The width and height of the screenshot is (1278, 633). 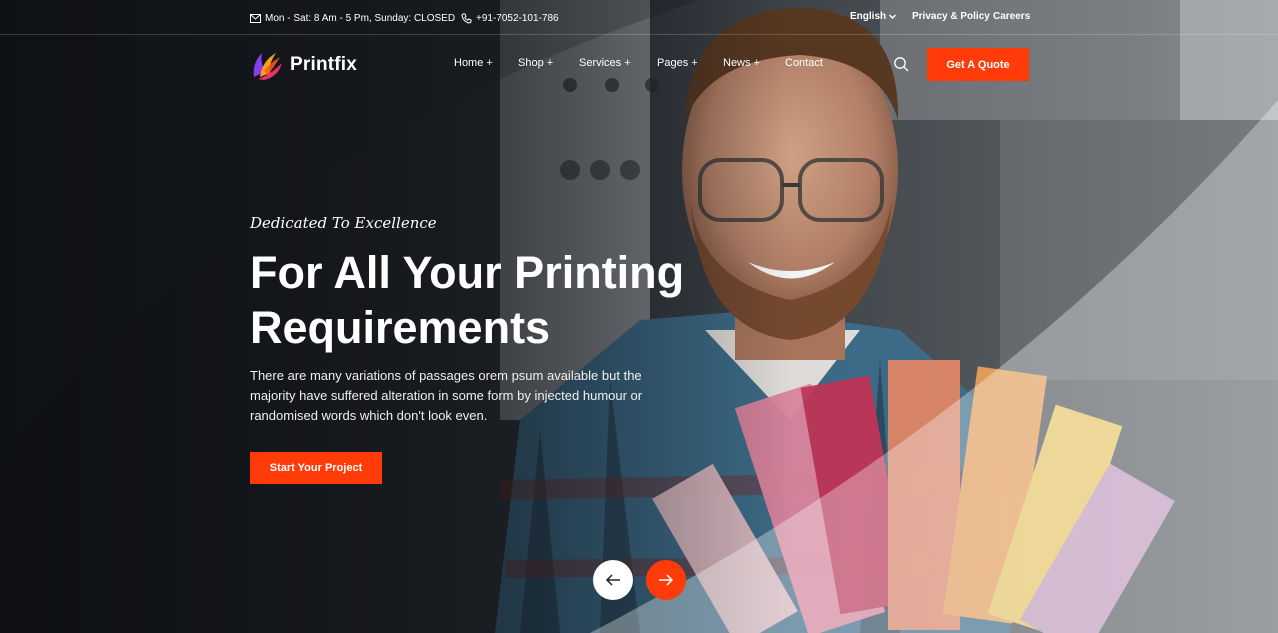 I want to click on arrow-right-icon, so click(x=666, y=580).